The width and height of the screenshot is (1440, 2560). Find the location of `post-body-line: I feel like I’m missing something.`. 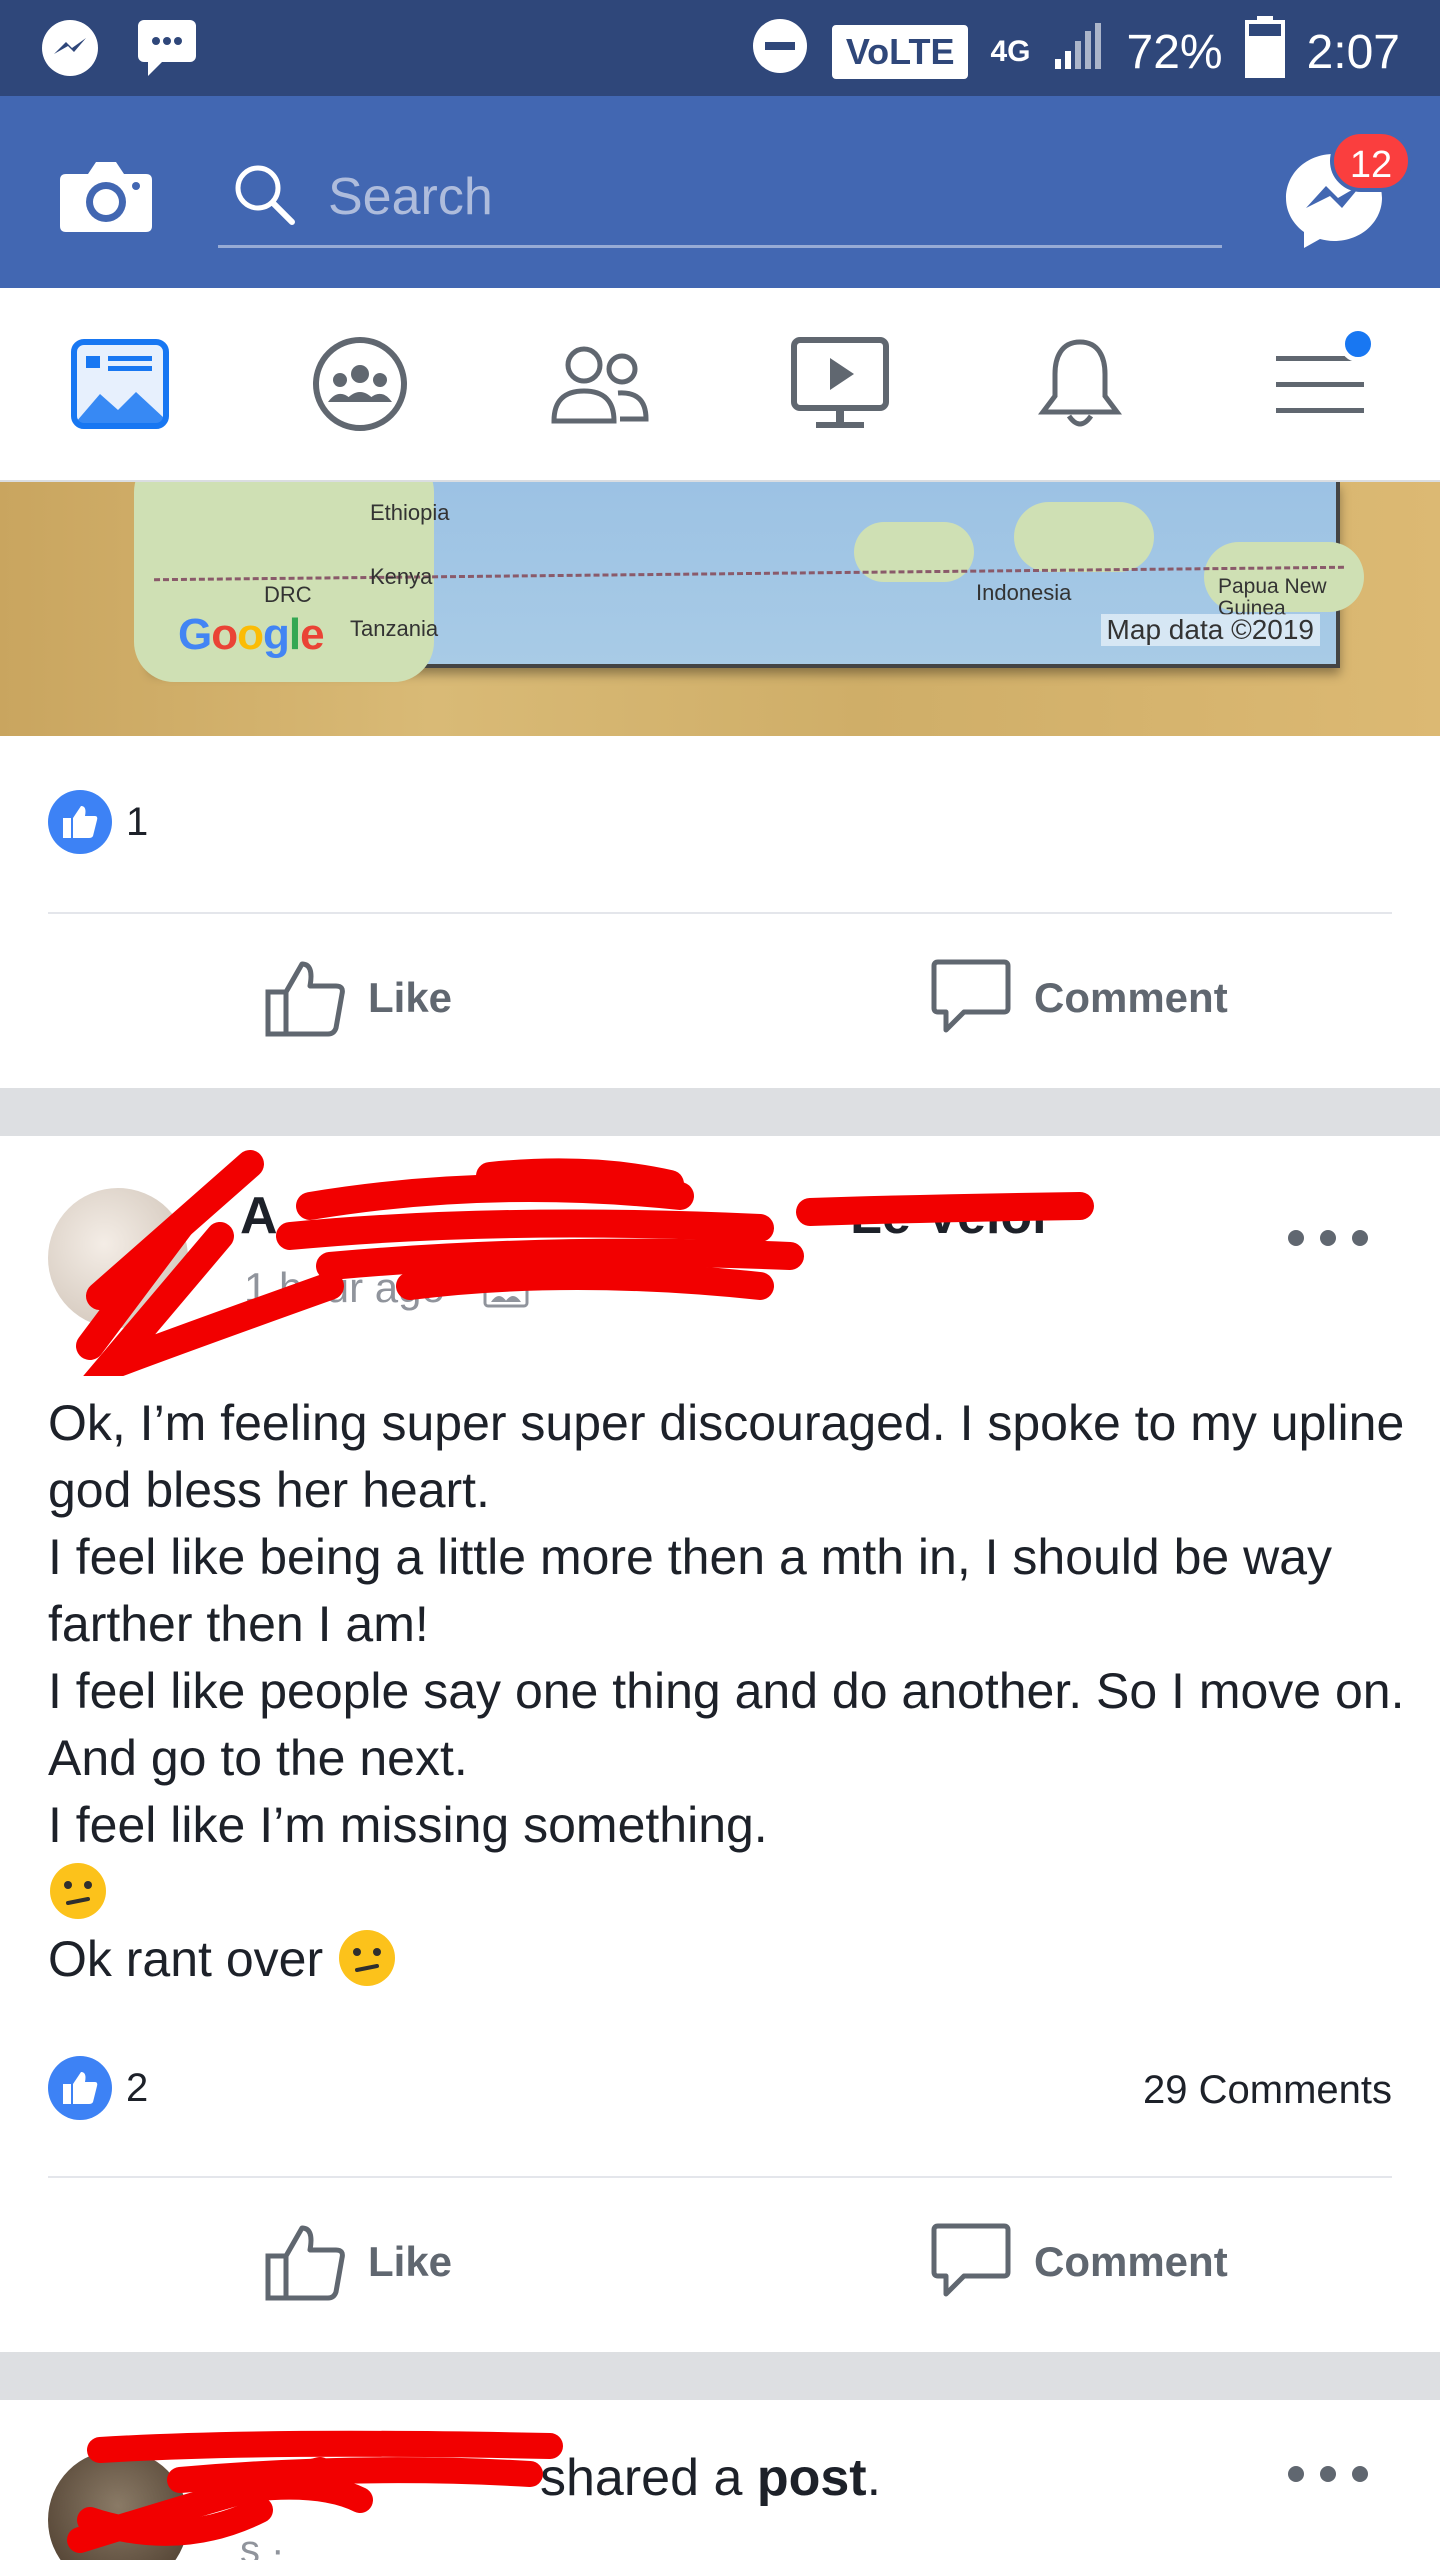

post-body-line: I feel like I’m missing something. is located at coordinates (408, 1825).